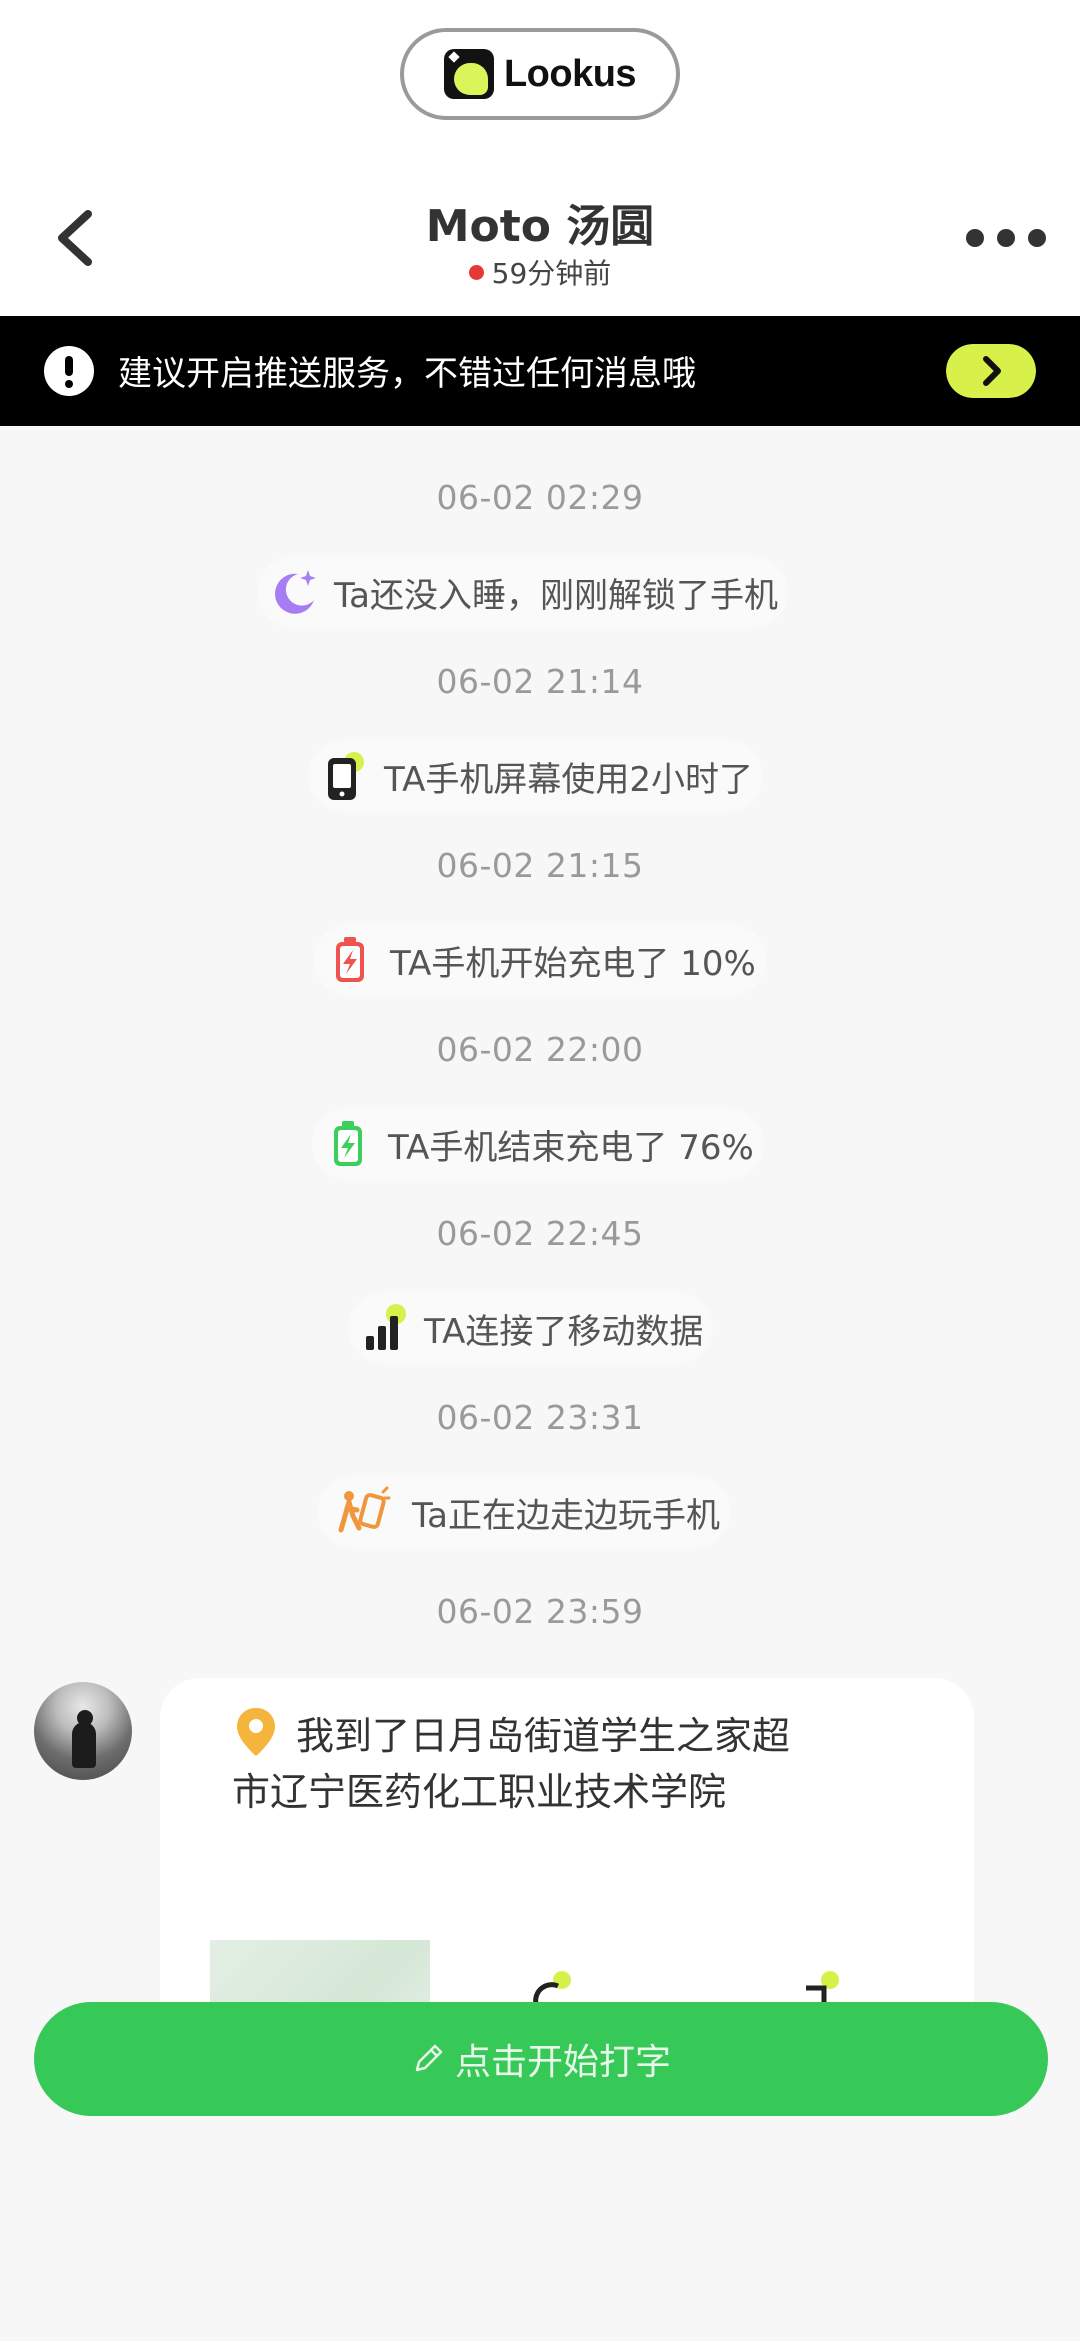 The height and width of the screenshot is (2341, 1080). What do you see at coordinates (540, 497) in the screenshot?
I see `timestamp: 06-02 02:29` at bounding box center [540, 497].